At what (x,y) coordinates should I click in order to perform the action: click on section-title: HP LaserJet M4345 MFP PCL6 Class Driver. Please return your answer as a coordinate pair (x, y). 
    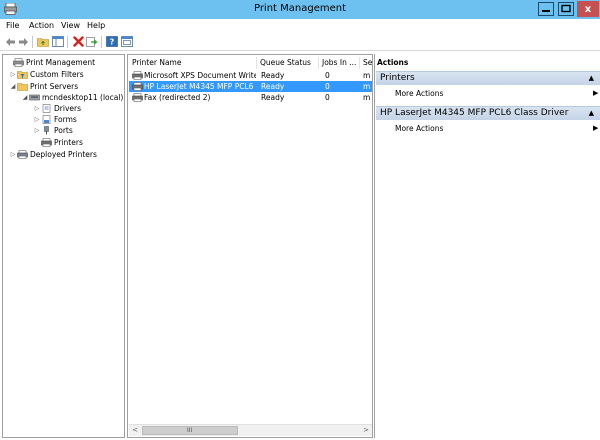
    Looking at the image, I should click on (474, 113).